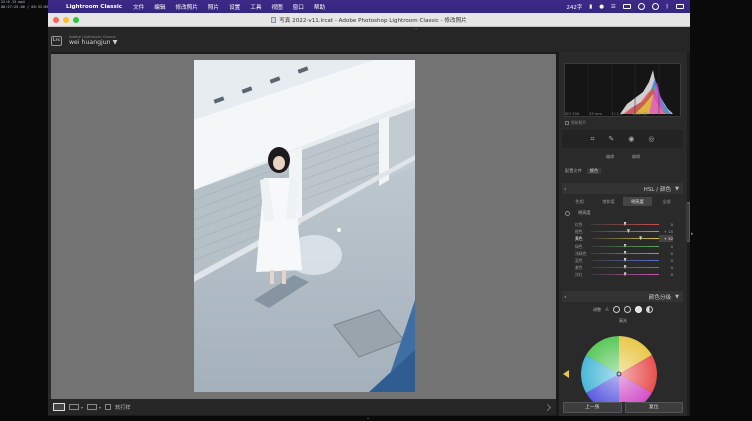 Image resolution: width=752 pixels, height=421 pixels. Describe the element at coordinates (616, 309) in the screenshot. I see `shadows-wheel-button` at that location.